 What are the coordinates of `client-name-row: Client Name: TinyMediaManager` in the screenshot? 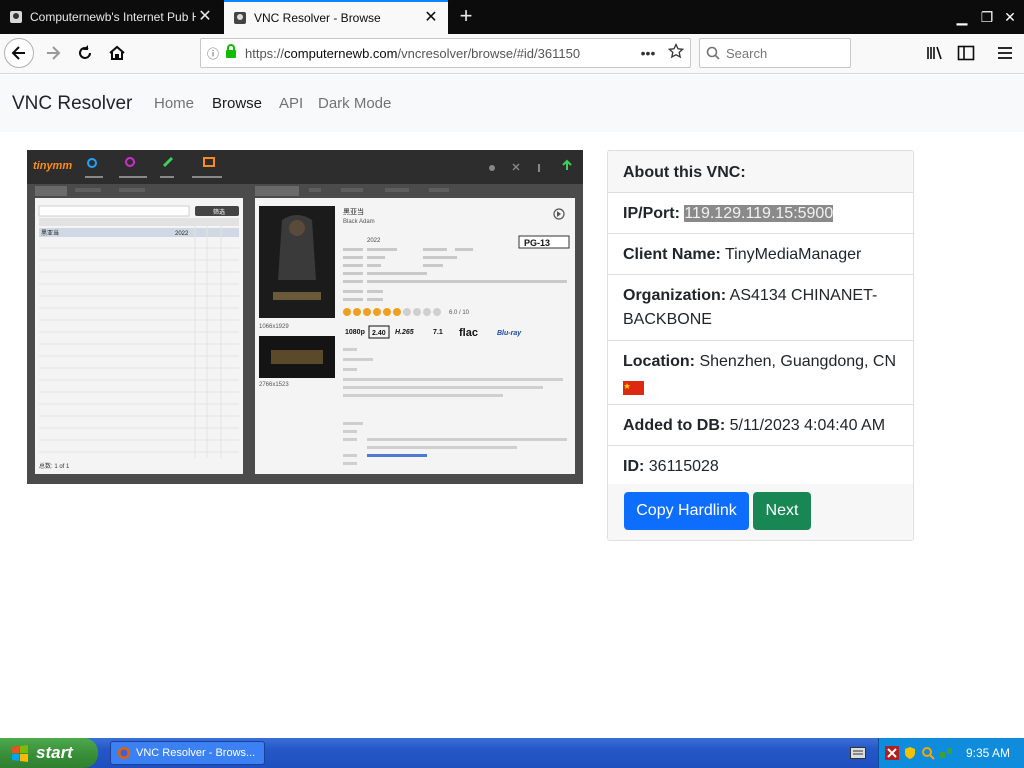 It's located at (760, 254).